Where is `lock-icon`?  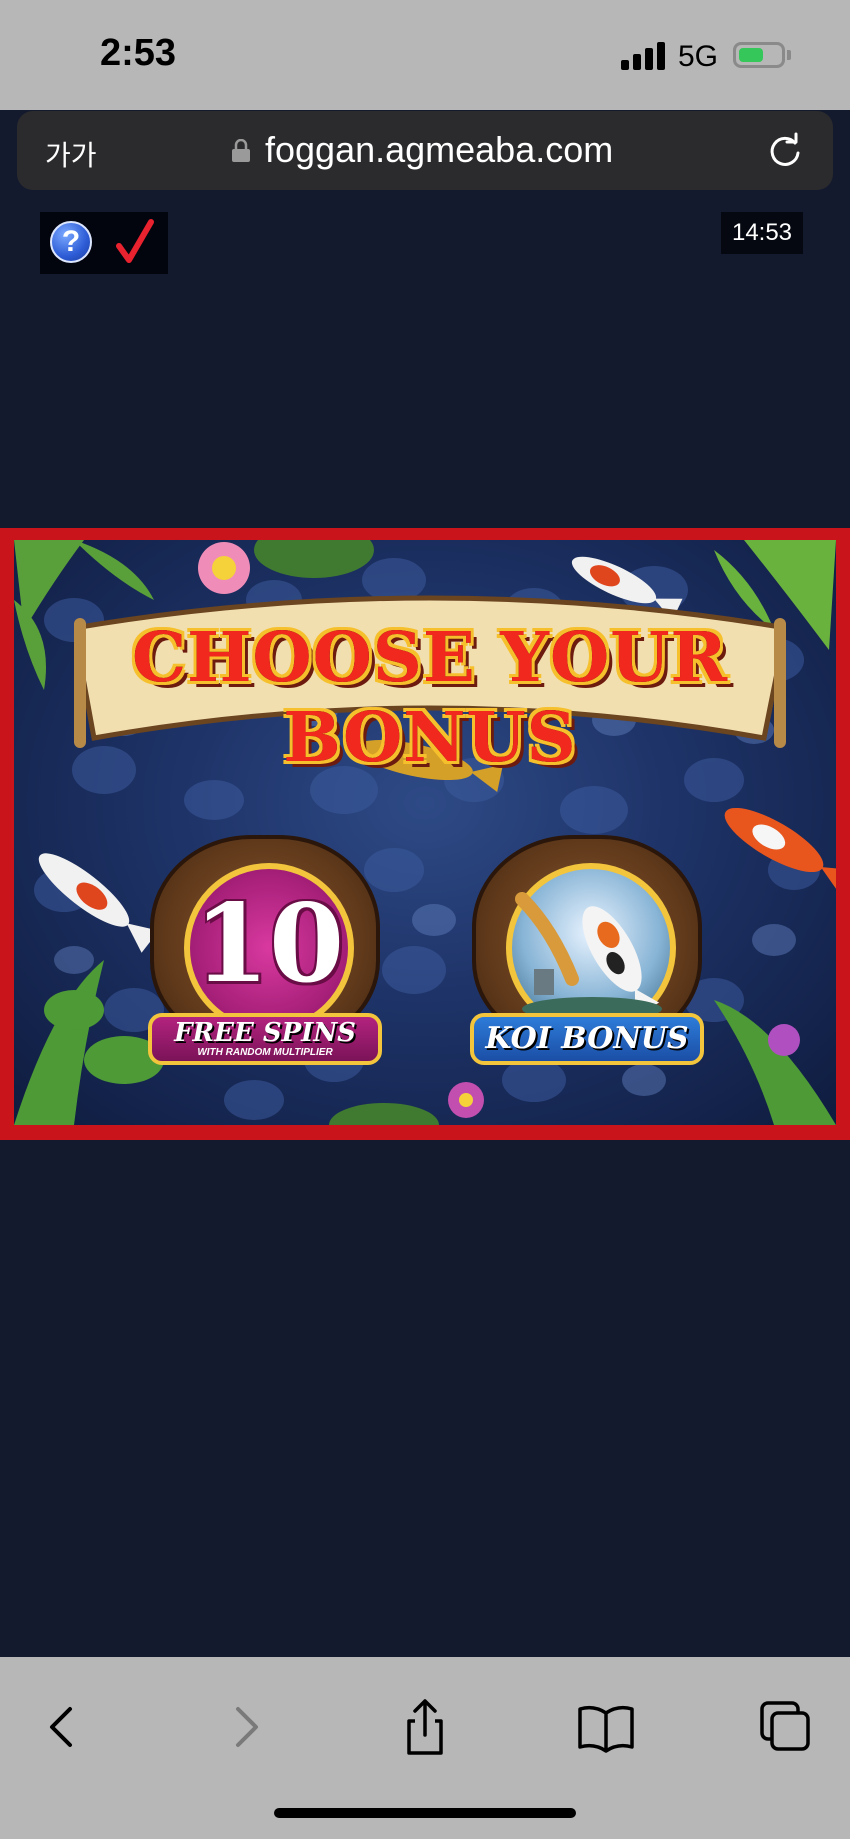 lock-icon is located at coordinates (241, 150).